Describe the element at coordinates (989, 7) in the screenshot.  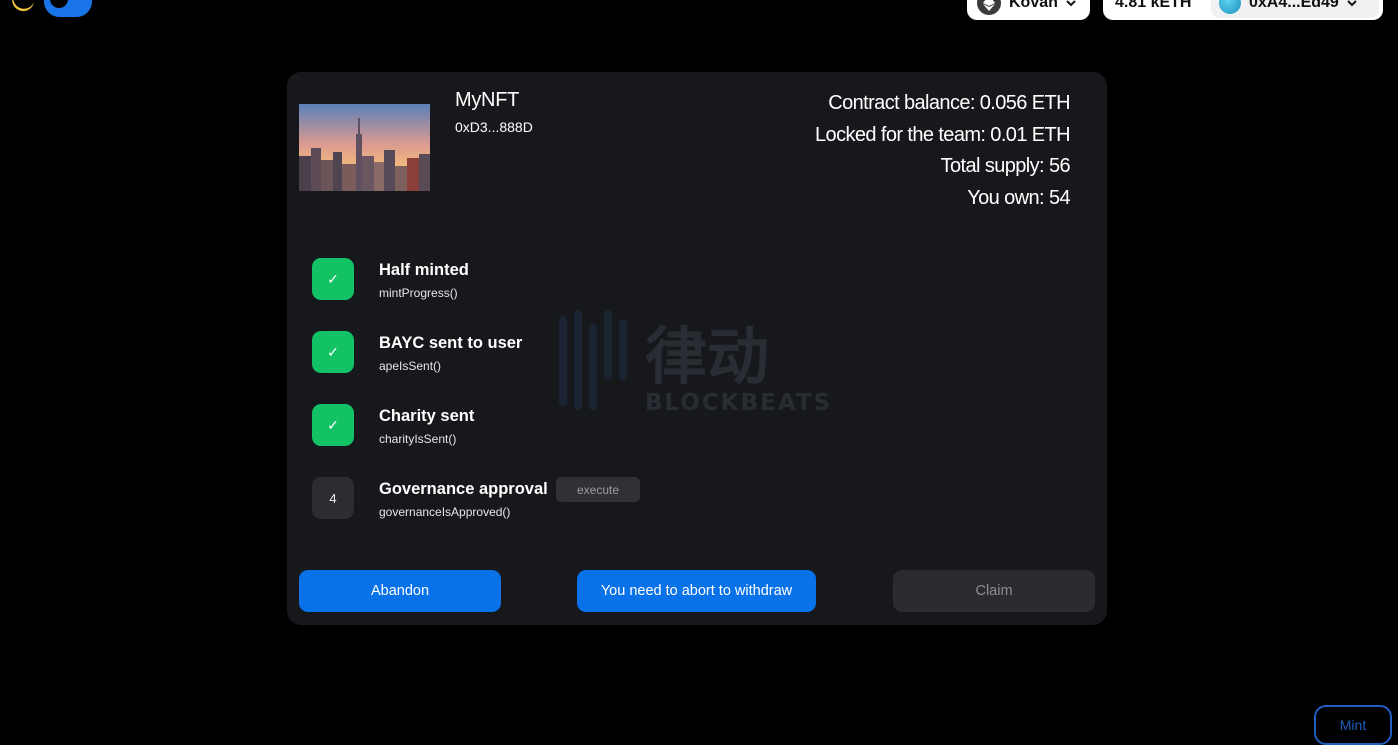
I see `ethereum-icon` at that location.